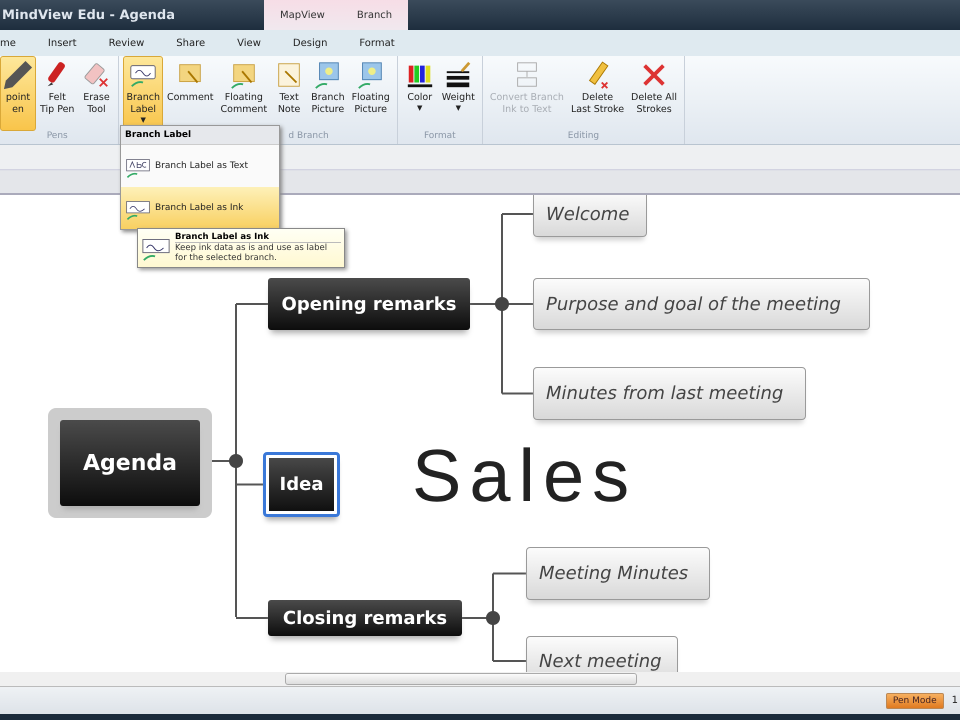 This screenshot has height=720, width=960. What do you see at coordinates (88, 15) in the screenshot?
I see `window-title: MindView Edu - Agenda` at bounding box center [88, 15].